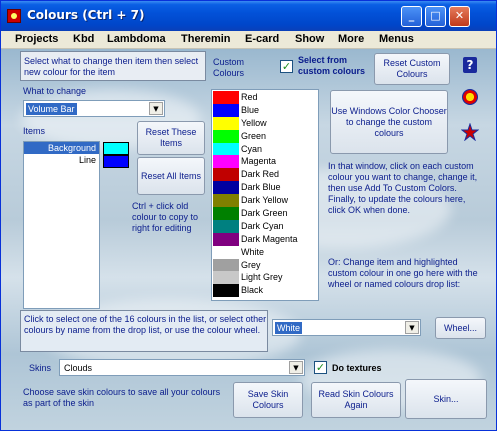  I want to click on app-icon, so click(14, 16).